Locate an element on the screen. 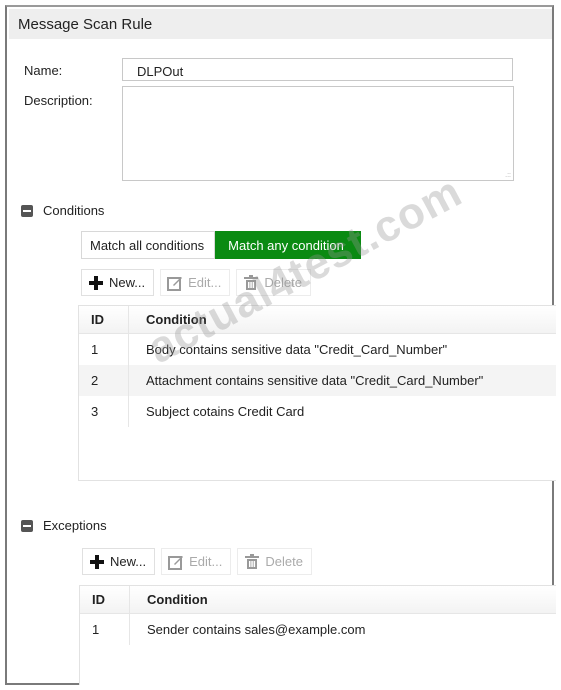 Image resolution: width=561 pixels, height=690 pixels. conditions-section-header: Conditions is located at coordinates (62, 210).